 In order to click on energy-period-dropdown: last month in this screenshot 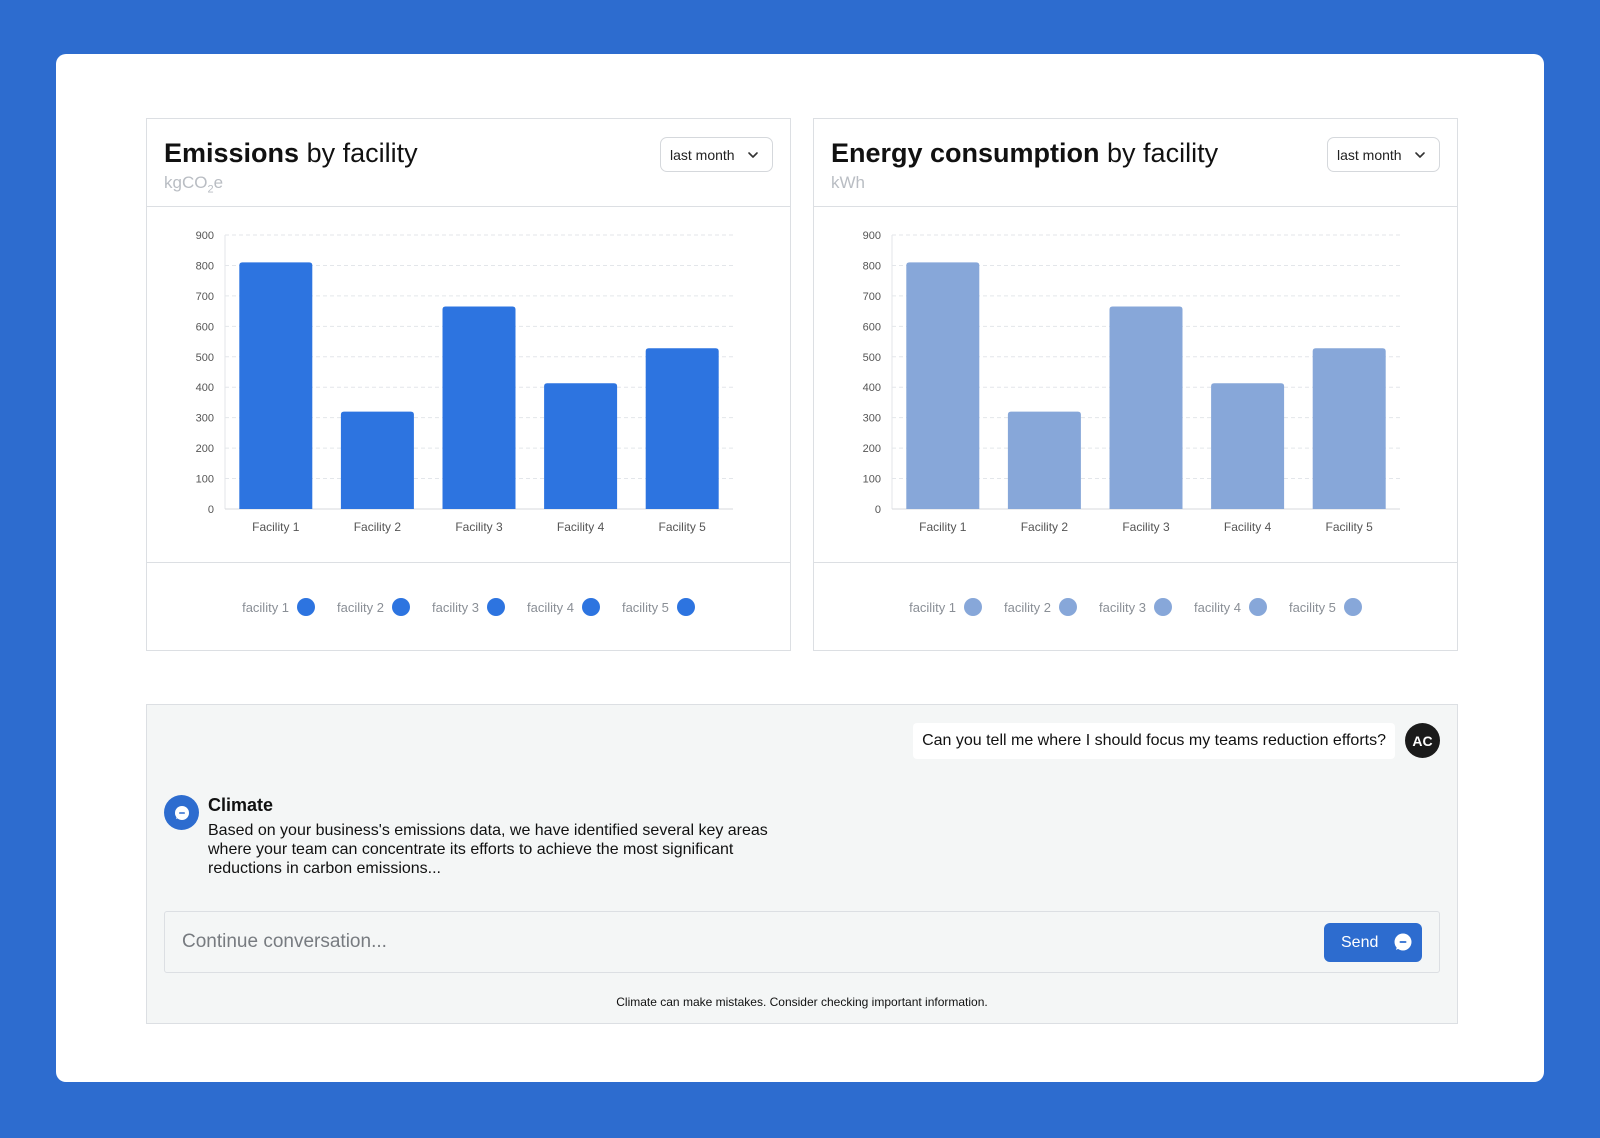, I will do `click(1383, 154)`.